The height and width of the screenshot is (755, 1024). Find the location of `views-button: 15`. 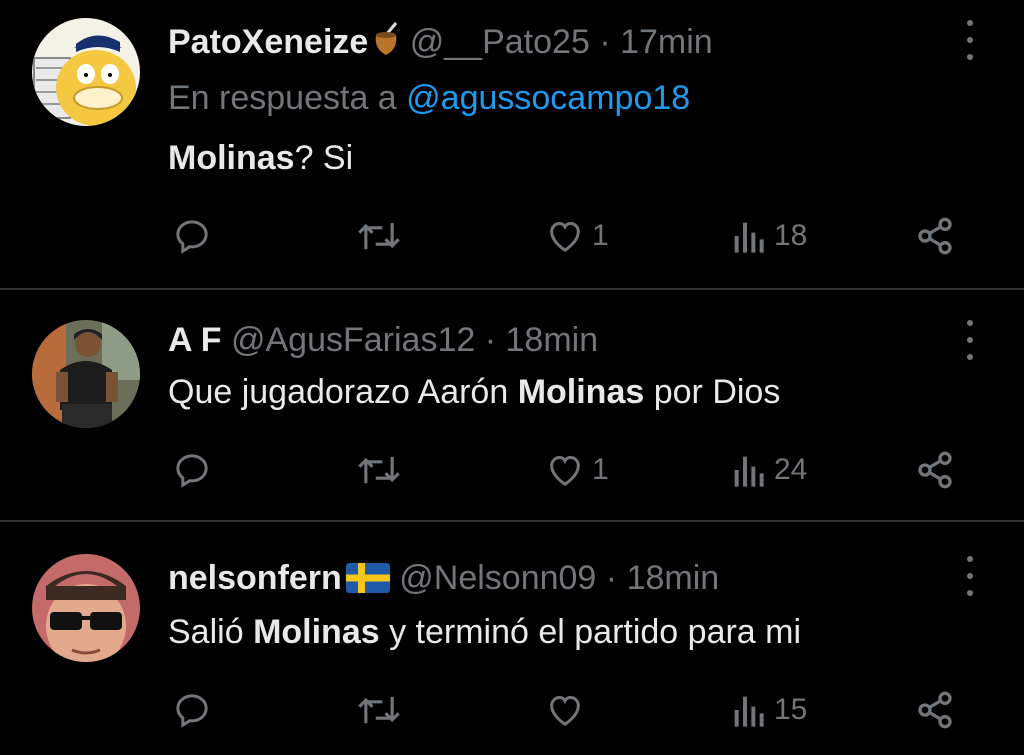

views-button: 15 is located at coordinates (769, 710).